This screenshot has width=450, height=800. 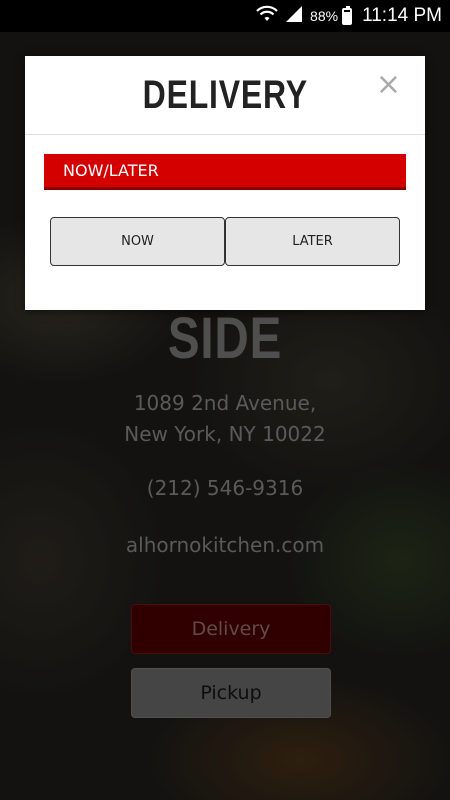 I want to click on now-button: NOW, so click(x=137, y=241).